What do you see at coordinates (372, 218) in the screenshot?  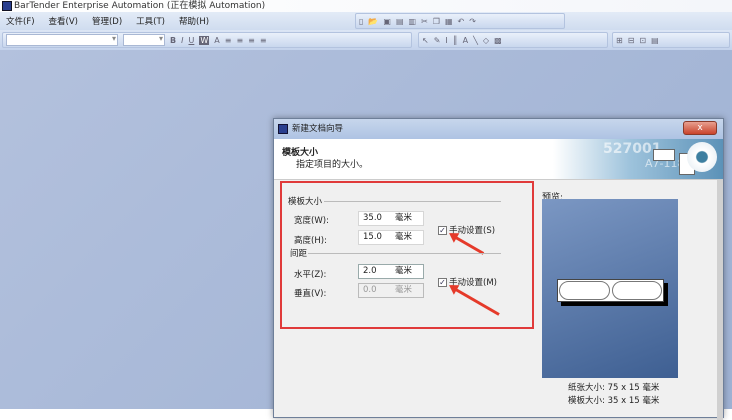 I see `width-value: 35.0` at bounding box center [372, 218].